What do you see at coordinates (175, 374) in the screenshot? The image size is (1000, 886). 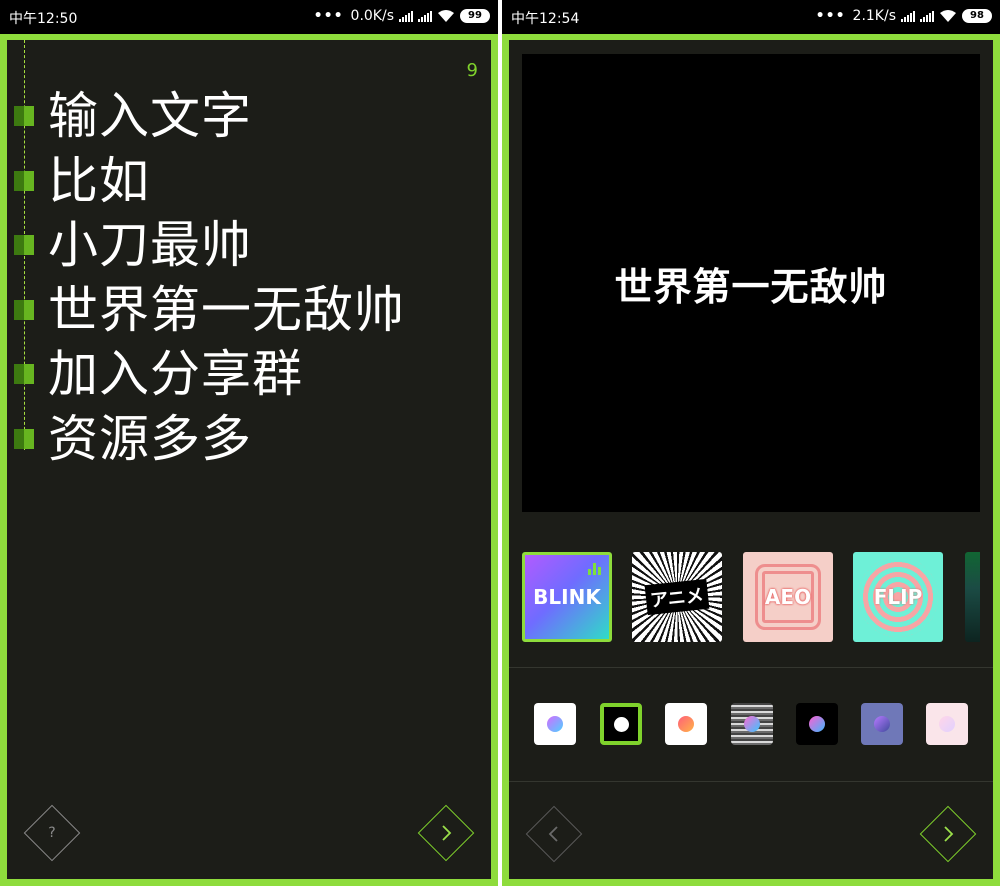 I see `line-text: 加入分享群` at bounding box center [175, 374].